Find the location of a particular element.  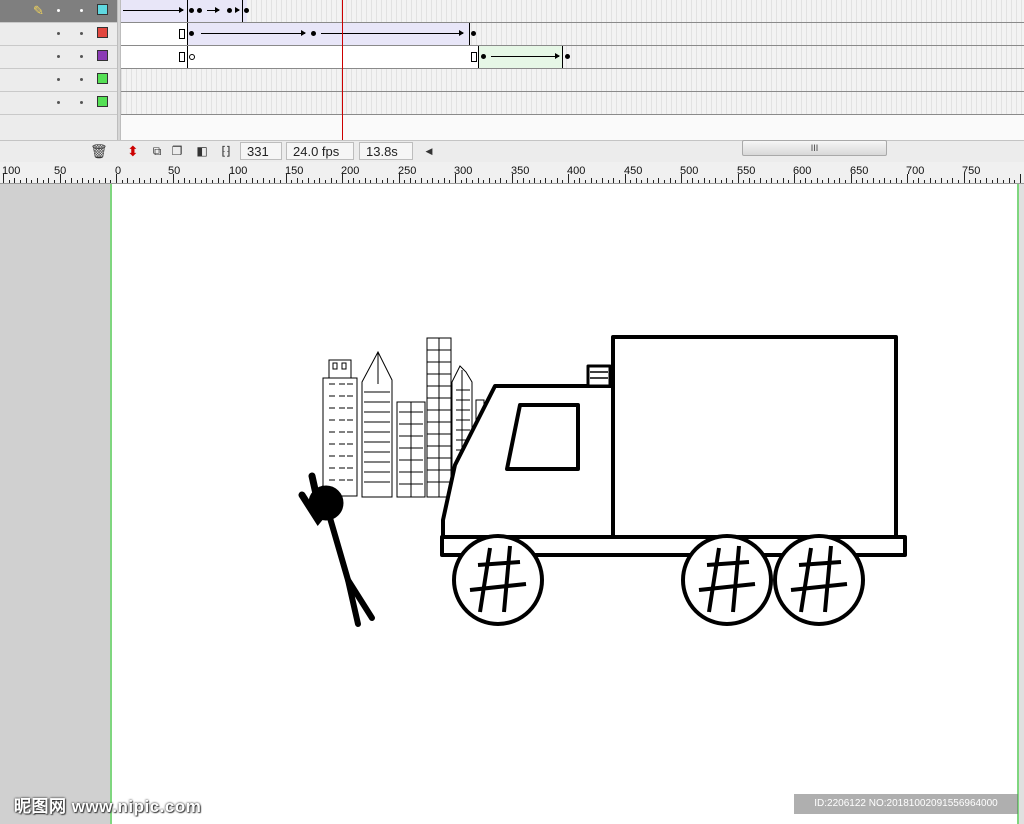

stick-figure-body is located at coordinates (339, 549).